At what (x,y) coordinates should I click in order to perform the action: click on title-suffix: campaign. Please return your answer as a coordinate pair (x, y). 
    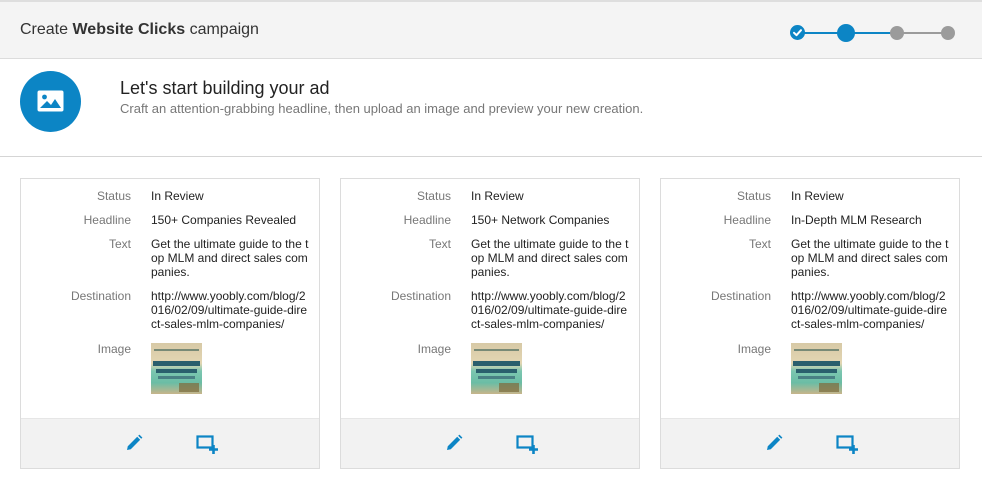
    Looking at the image, I should click on (224, 29).